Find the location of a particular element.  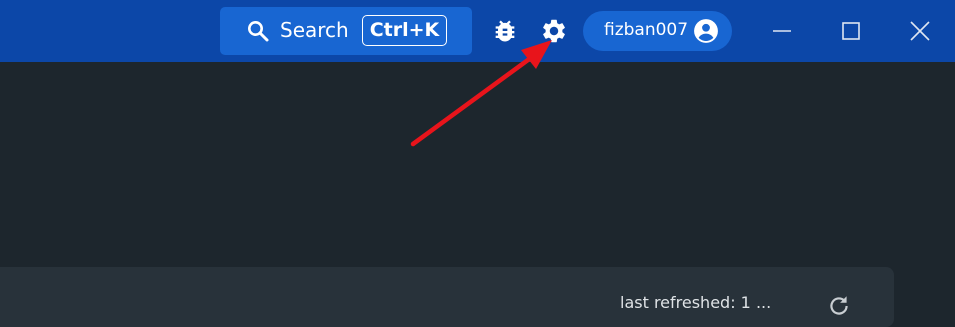

search-label: Search is located at coordinates (314, 30).